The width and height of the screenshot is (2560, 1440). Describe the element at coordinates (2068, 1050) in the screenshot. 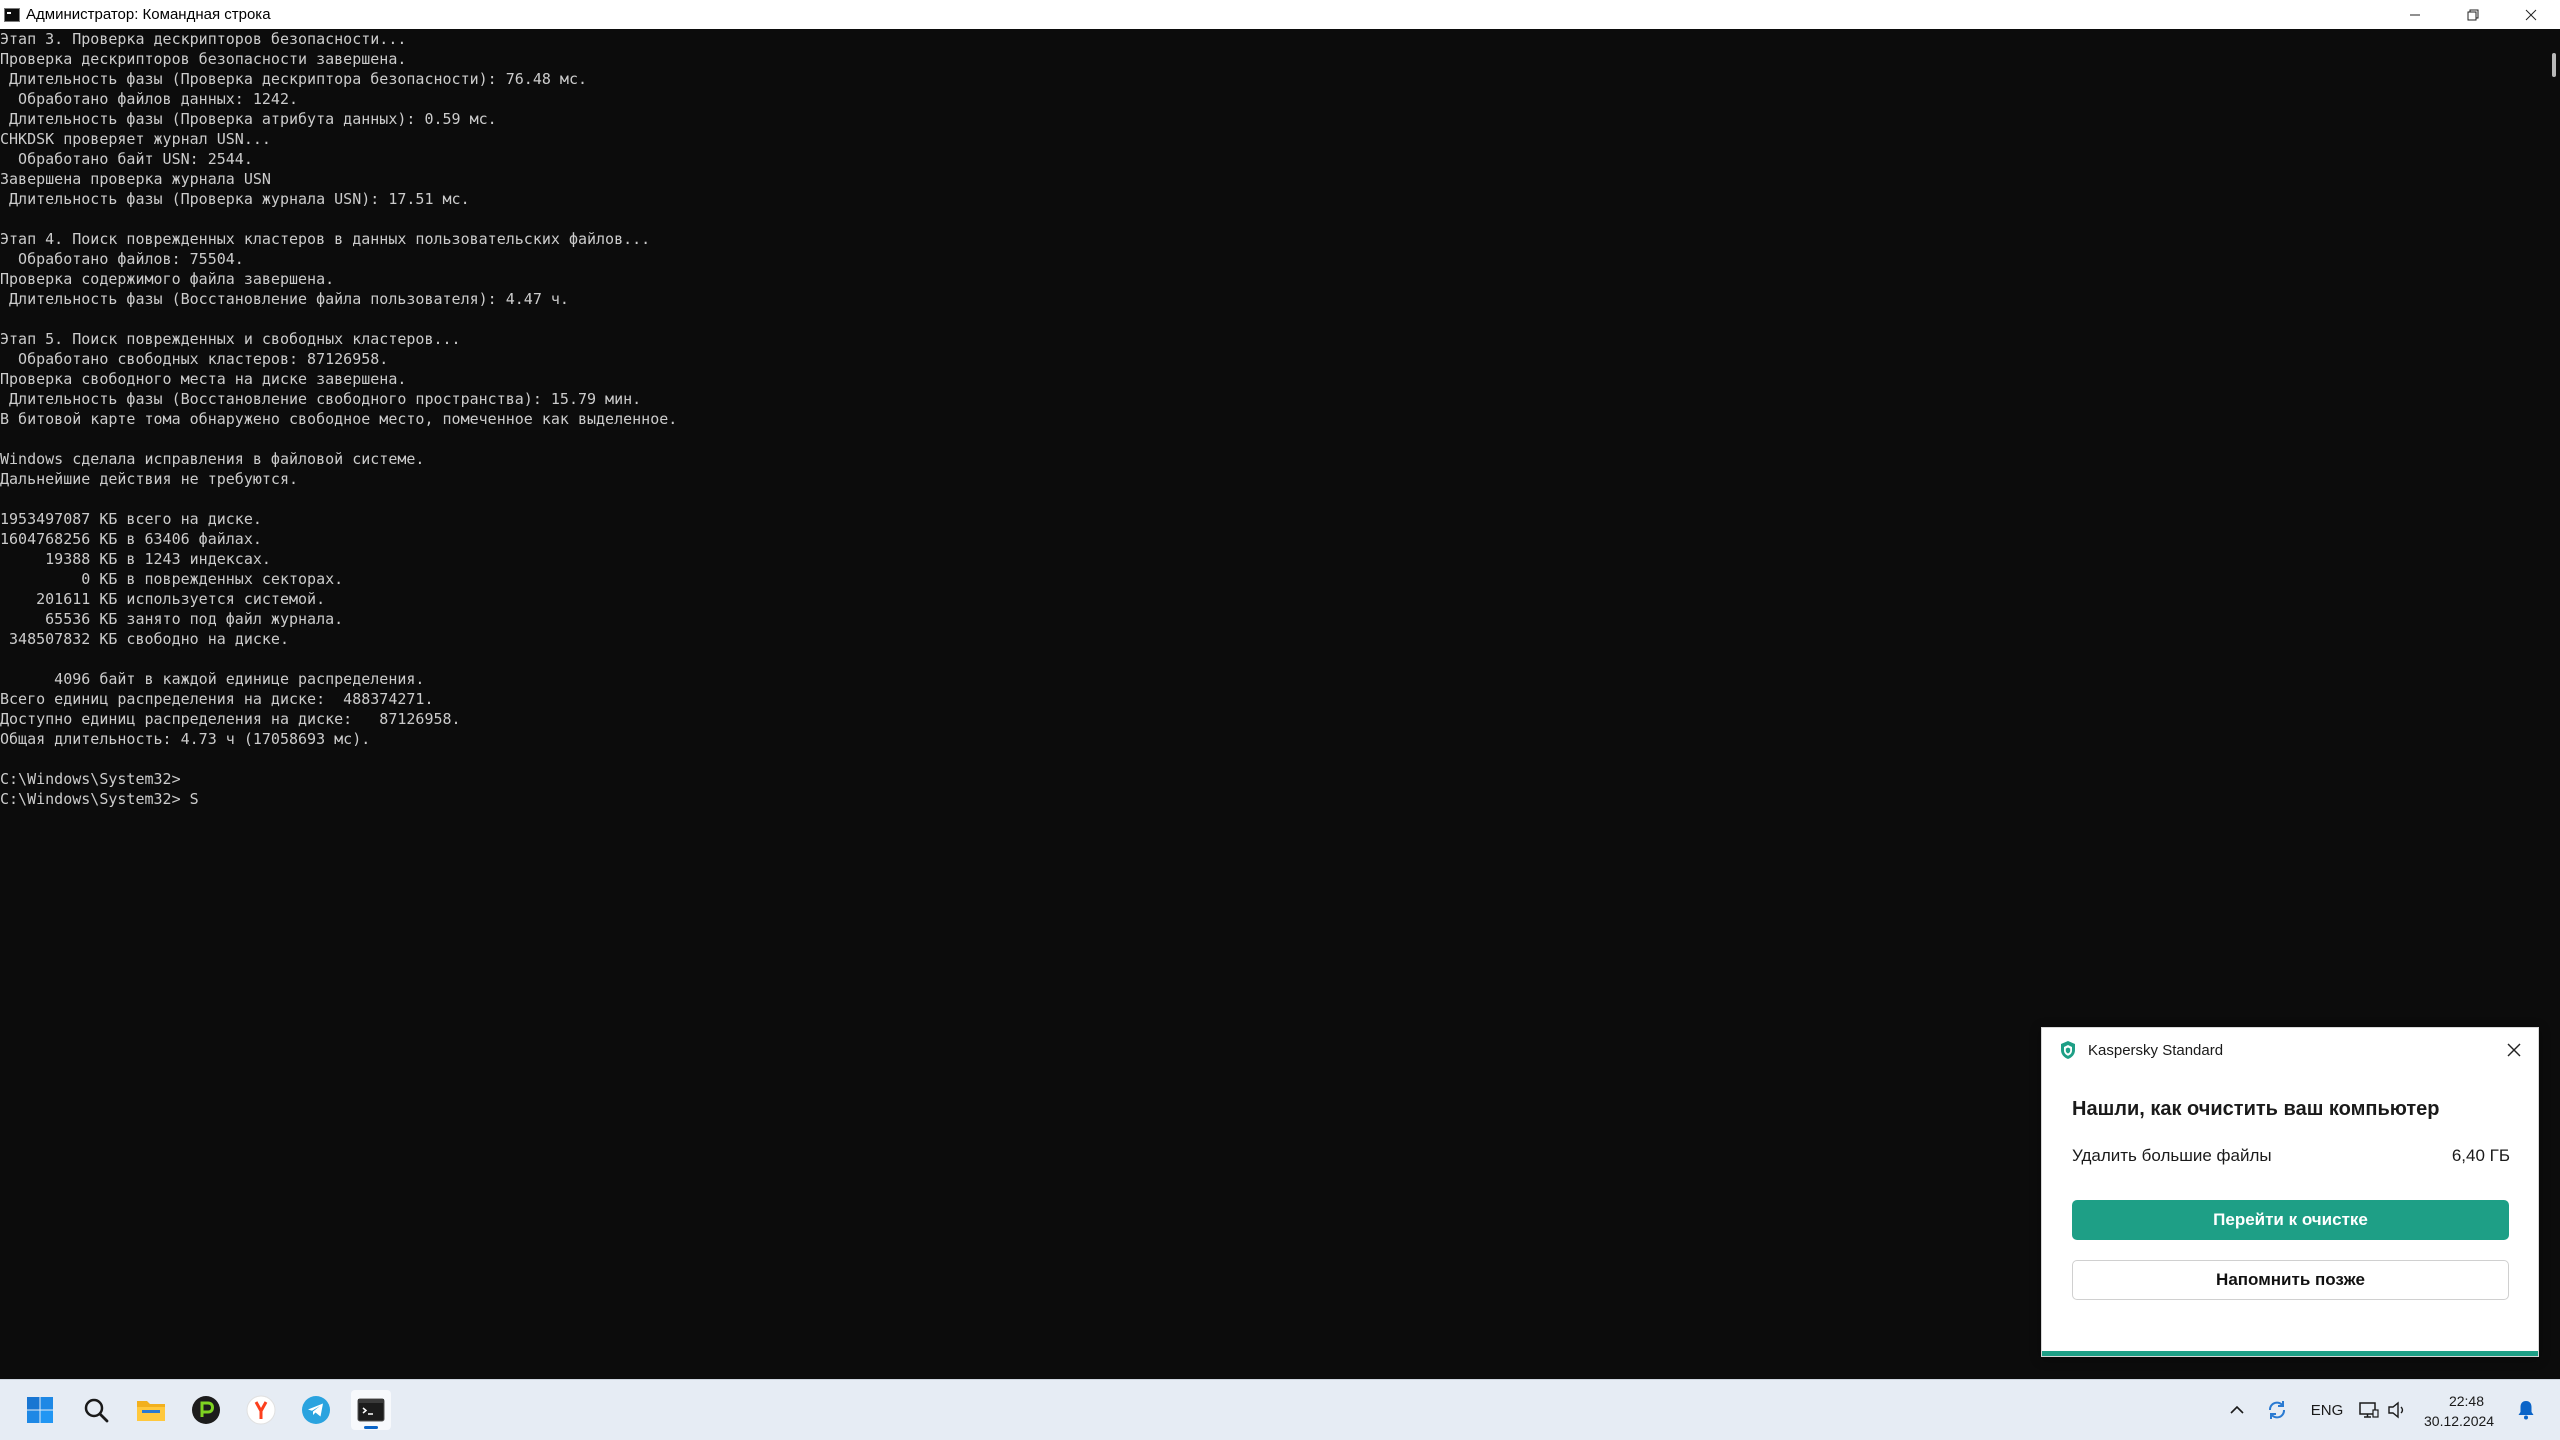

I see `kaspersky-shield-icon` at that location.